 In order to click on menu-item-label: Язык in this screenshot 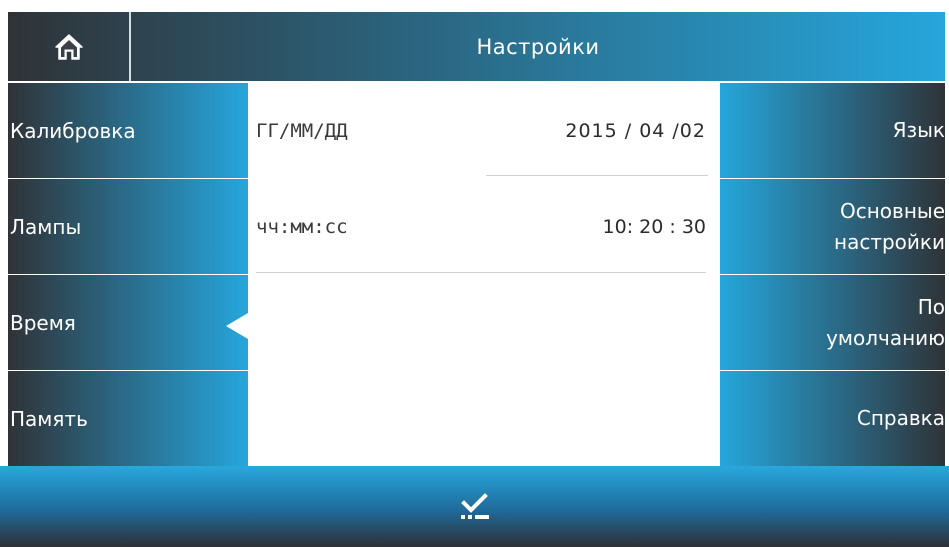, I will do `click(918, 130)`.